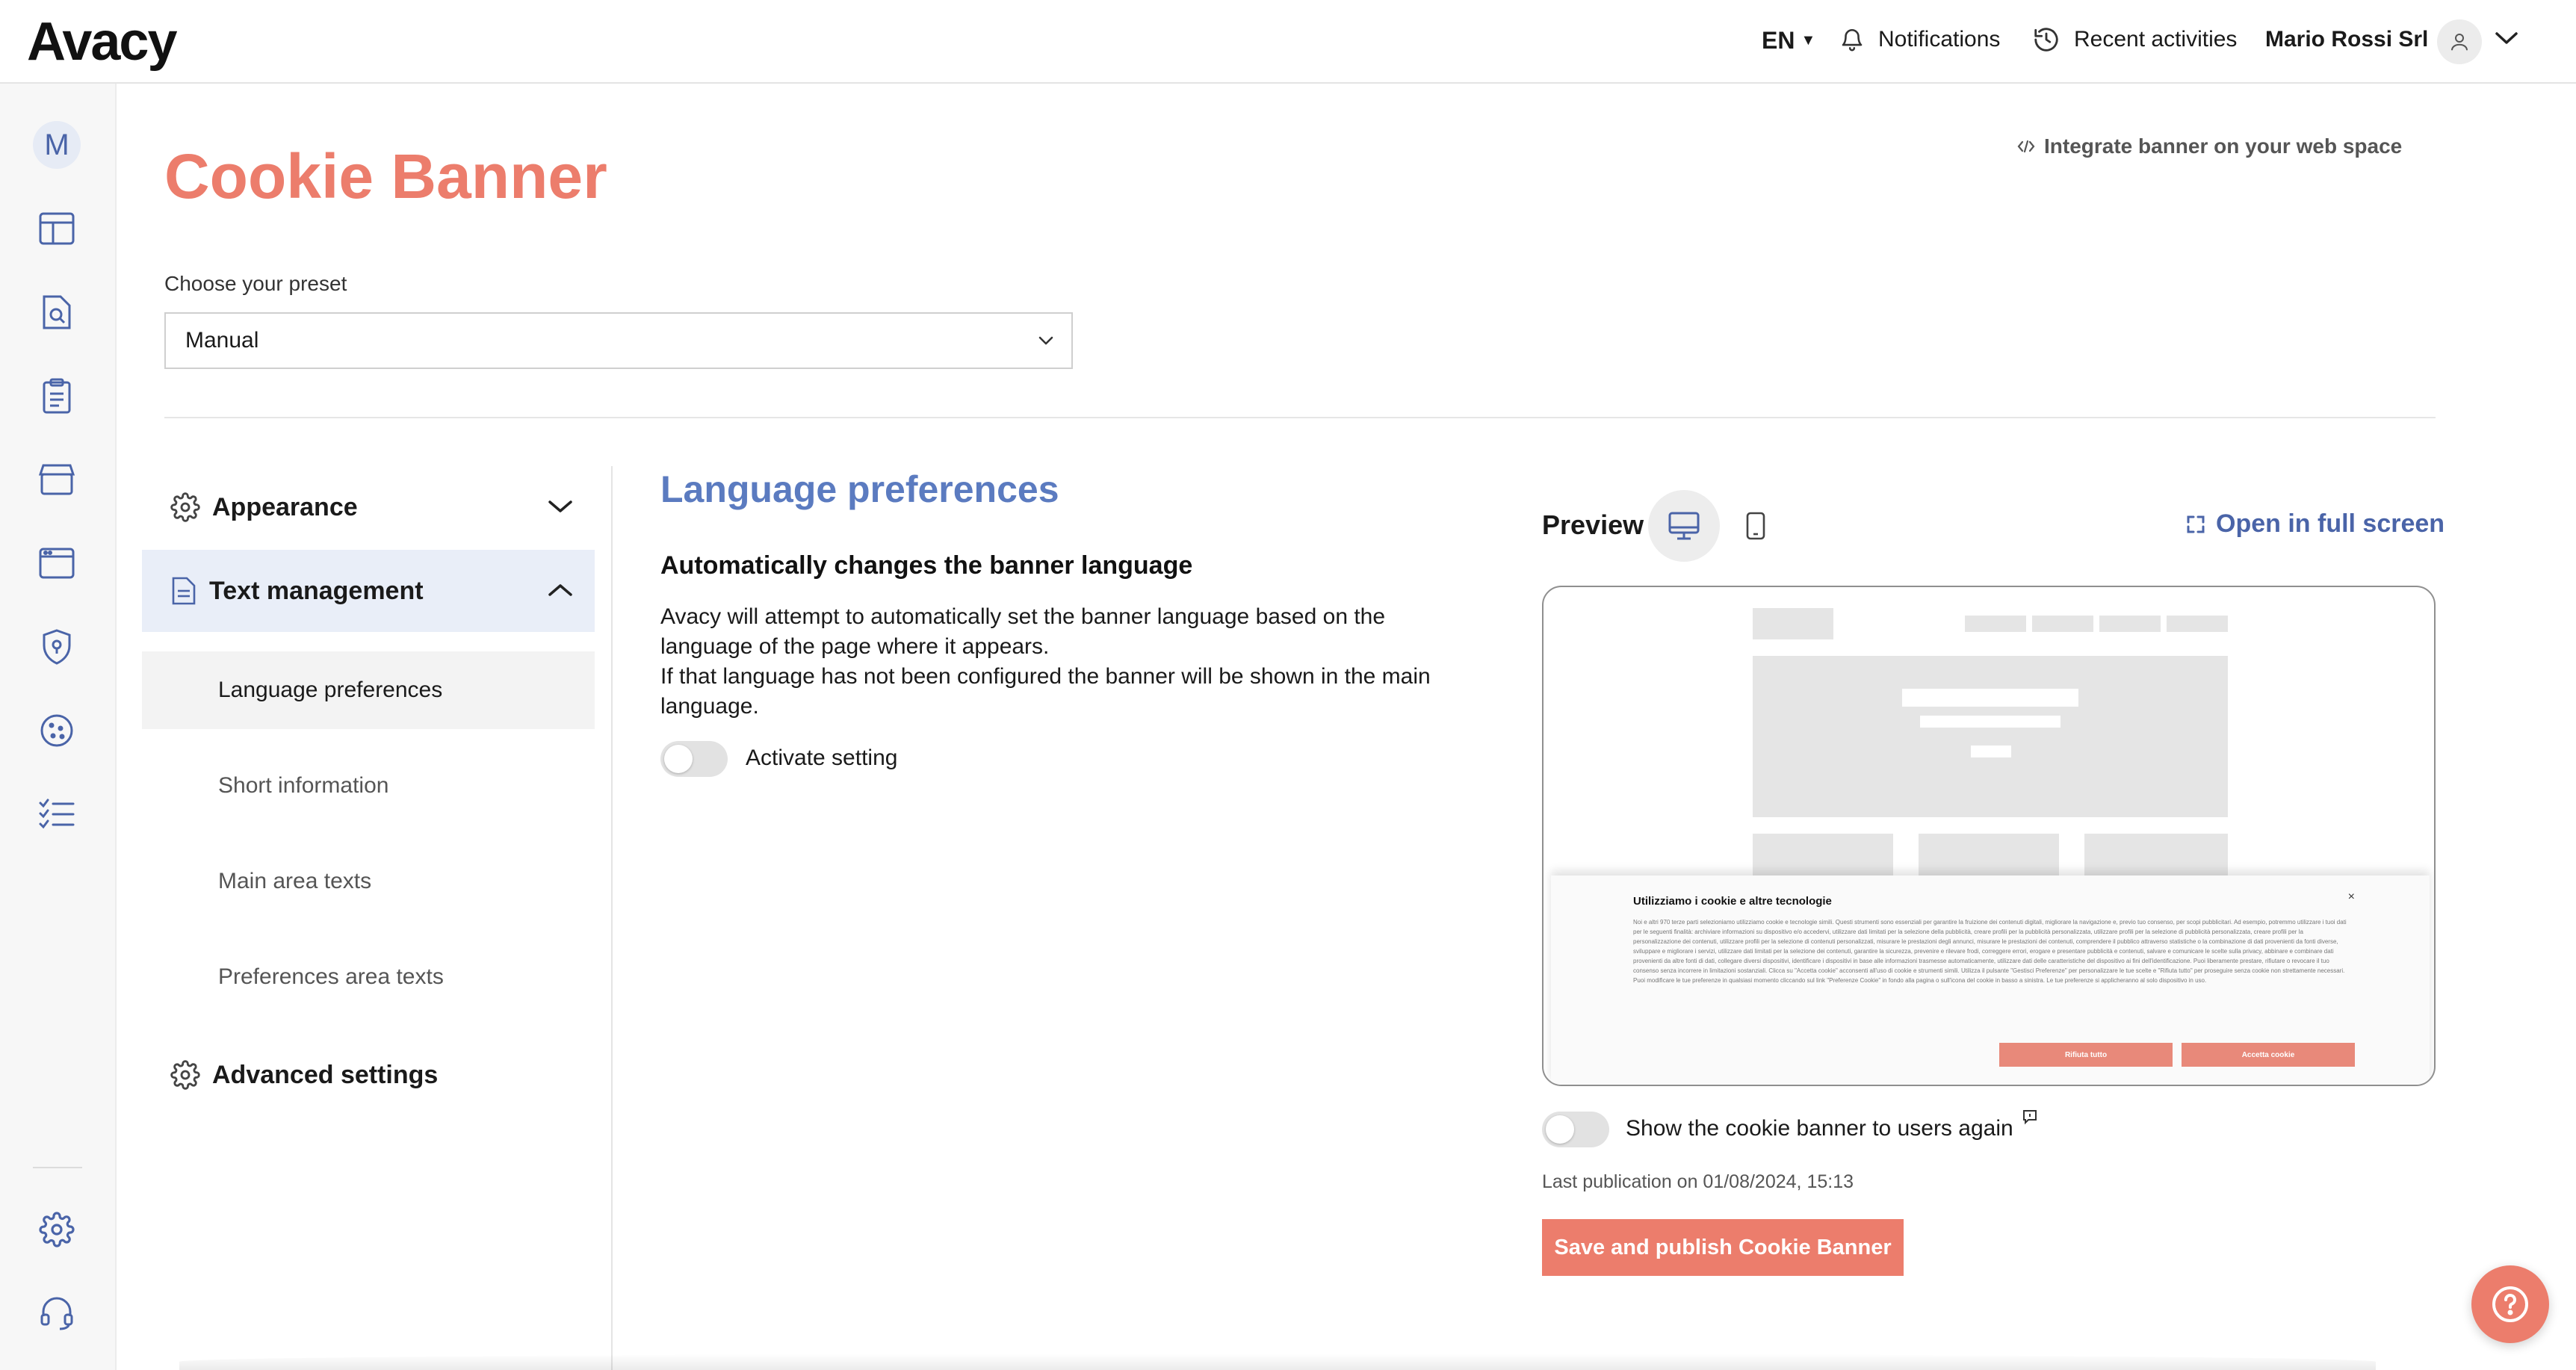  What do you see at coordinates (56, 479) in the screenshot?
I see `store-icon` at bounding box center [56, 479].